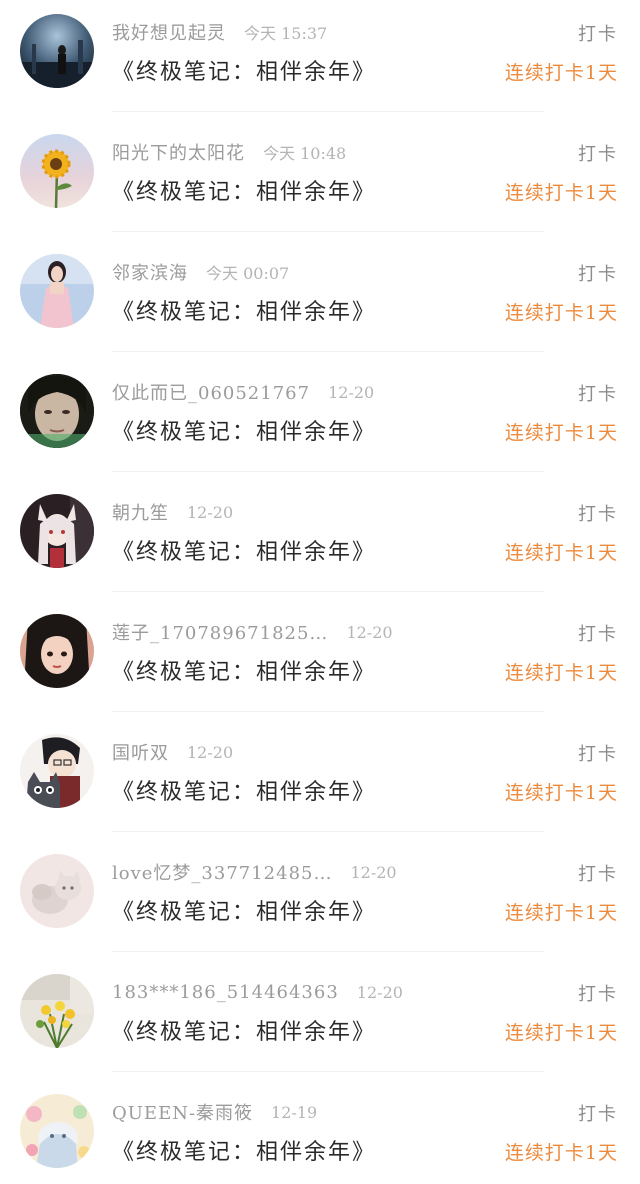  Describe the element at coordinates (169, 32) in the screenshot. I see `username: 我好想见起灵` at that location.